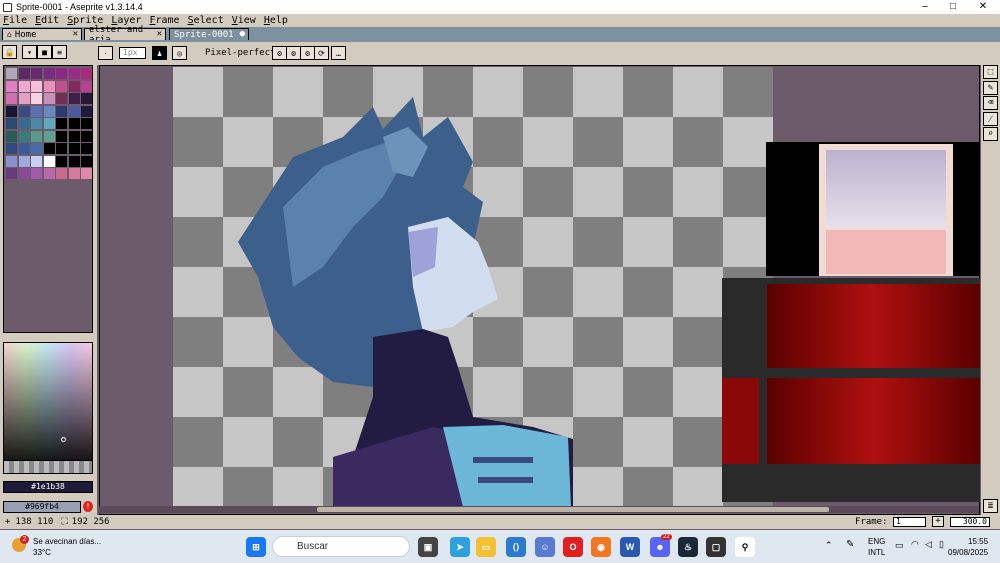 The image size is (1000, 563). Describe the element at coordinates (899, 545) in the screenshot. I see `monitor-icon: ▭` at that location.